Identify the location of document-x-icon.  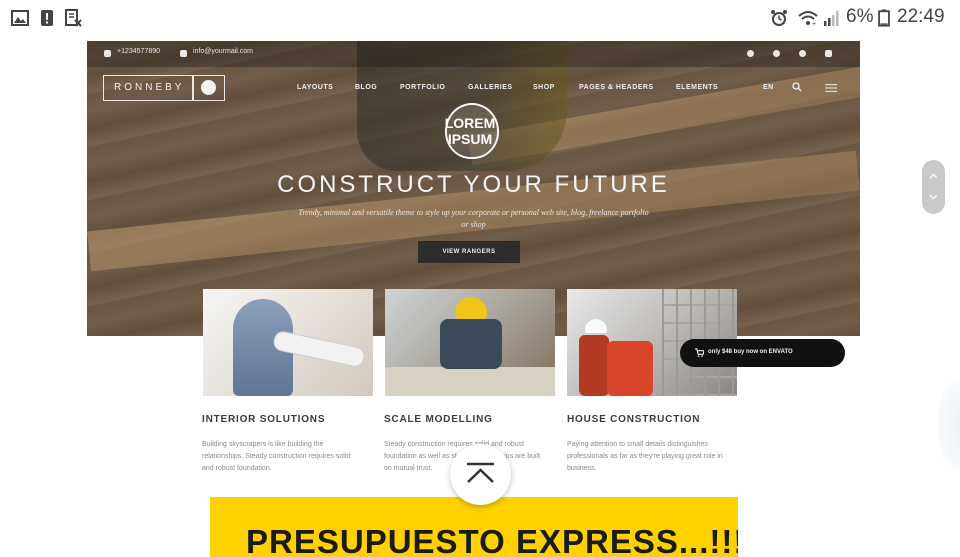
(73, 18).